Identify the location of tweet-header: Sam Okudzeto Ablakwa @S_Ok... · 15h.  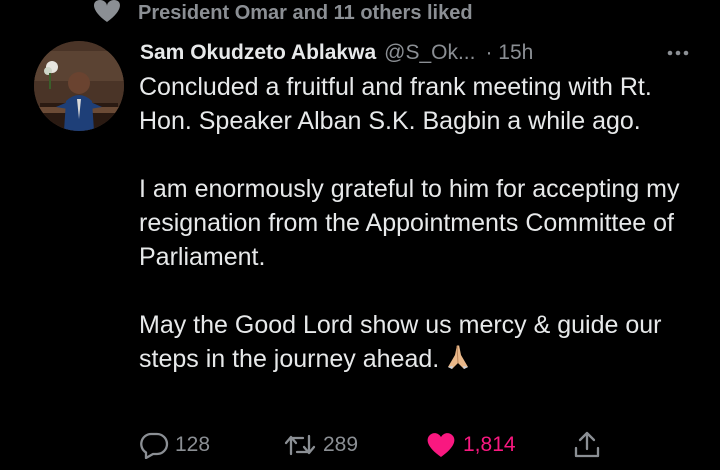
(420, 53).